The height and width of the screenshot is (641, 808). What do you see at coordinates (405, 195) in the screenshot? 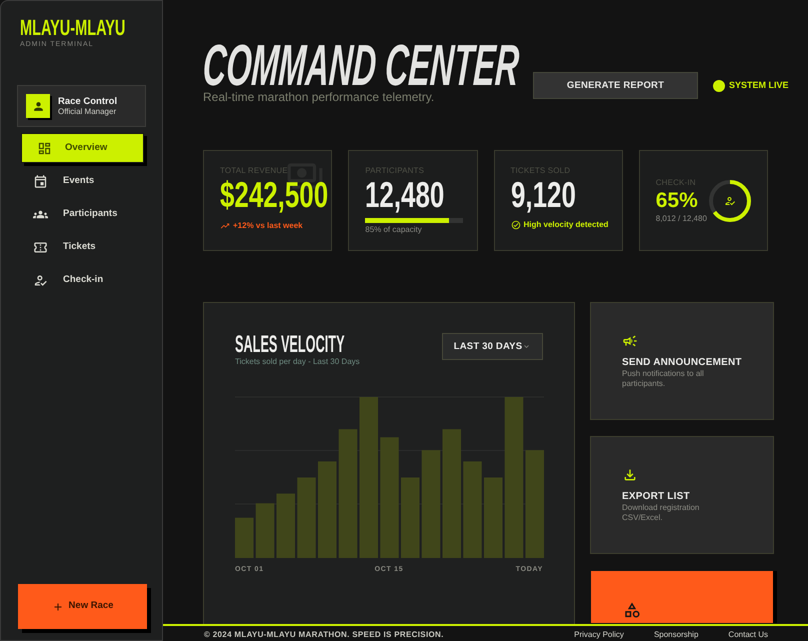
I see `stat-value: 12,480` at bounding box center [405, 195].